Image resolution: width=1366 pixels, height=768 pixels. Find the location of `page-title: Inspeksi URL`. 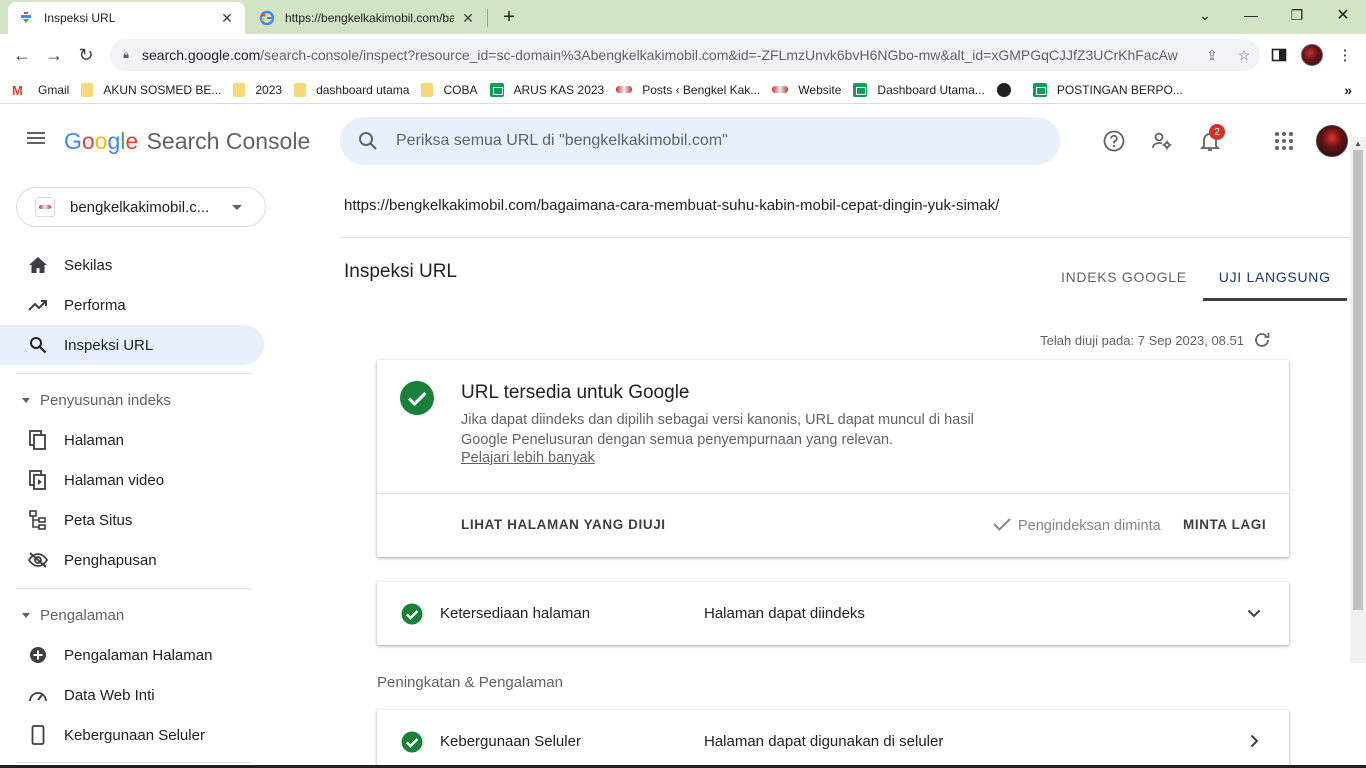

page-title: Inspeksi URL is located at coordinates (400, 271).